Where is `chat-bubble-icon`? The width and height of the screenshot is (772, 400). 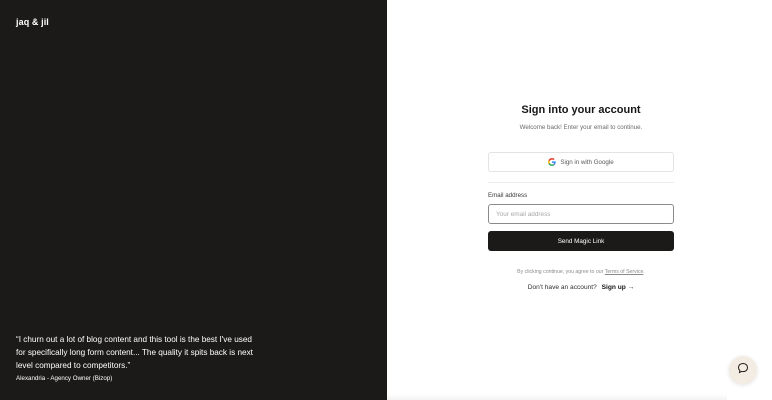
chat-bubble-icon is located at coordinates (743, 370).